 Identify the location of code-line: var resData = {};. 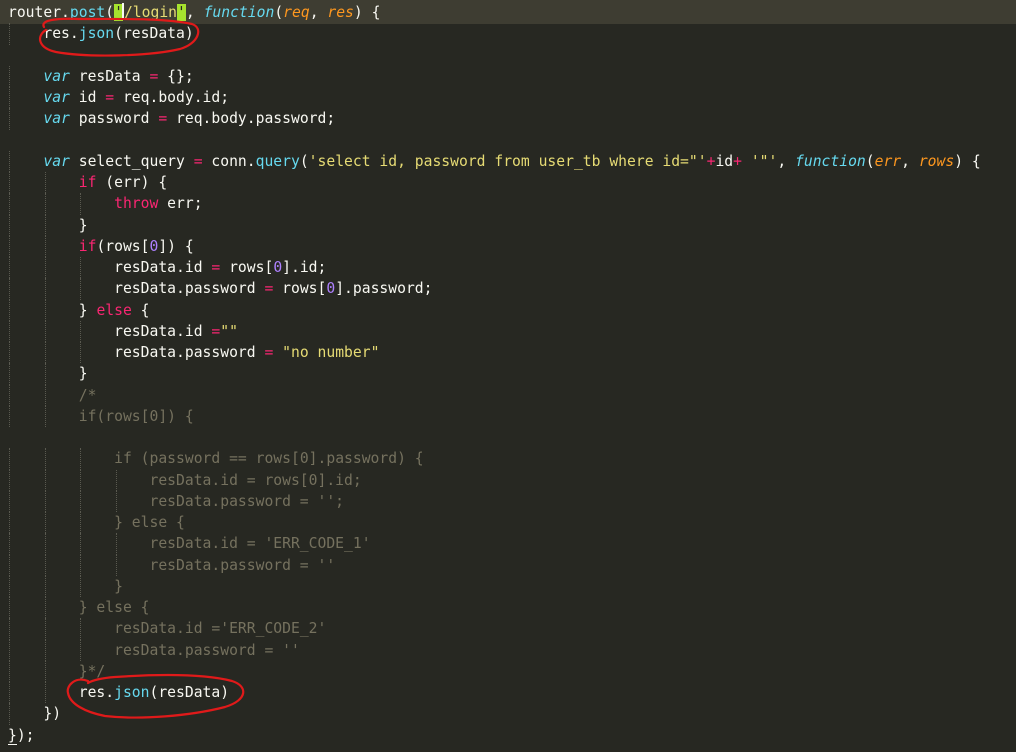
(101, 76).